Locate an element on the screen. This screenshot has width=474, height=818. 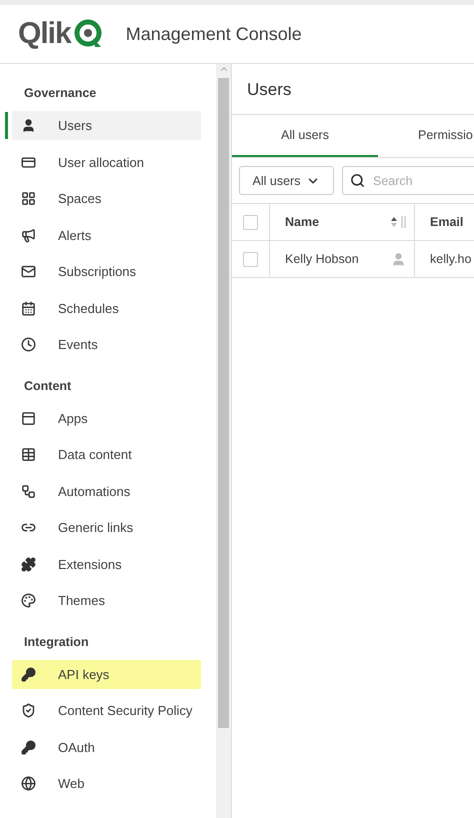
sidebar-item: Extensions is located at coordinates (106, 564).